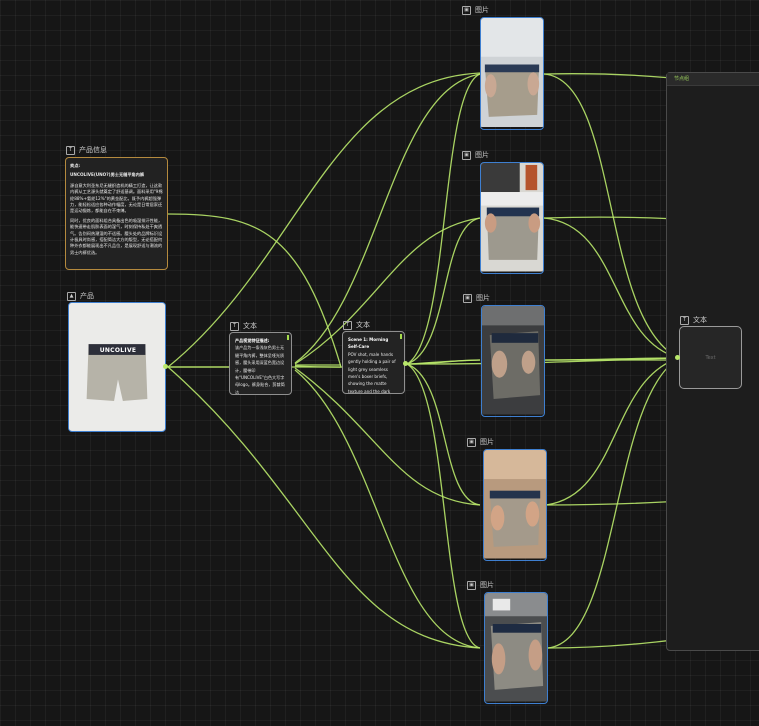 This screenshot has height=726, width=759. I want to click on image1-title: 图片, so click(482, 10).